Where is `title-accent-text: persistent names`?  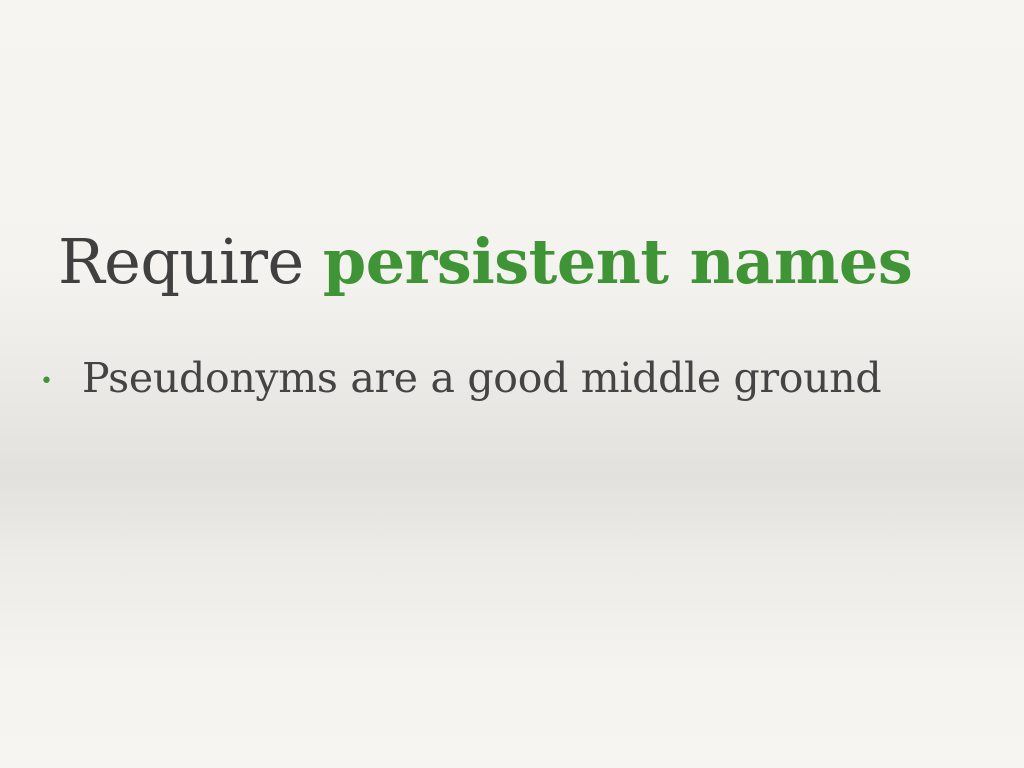 title-accent-text: persistent names is located at coordinates (617, 261).